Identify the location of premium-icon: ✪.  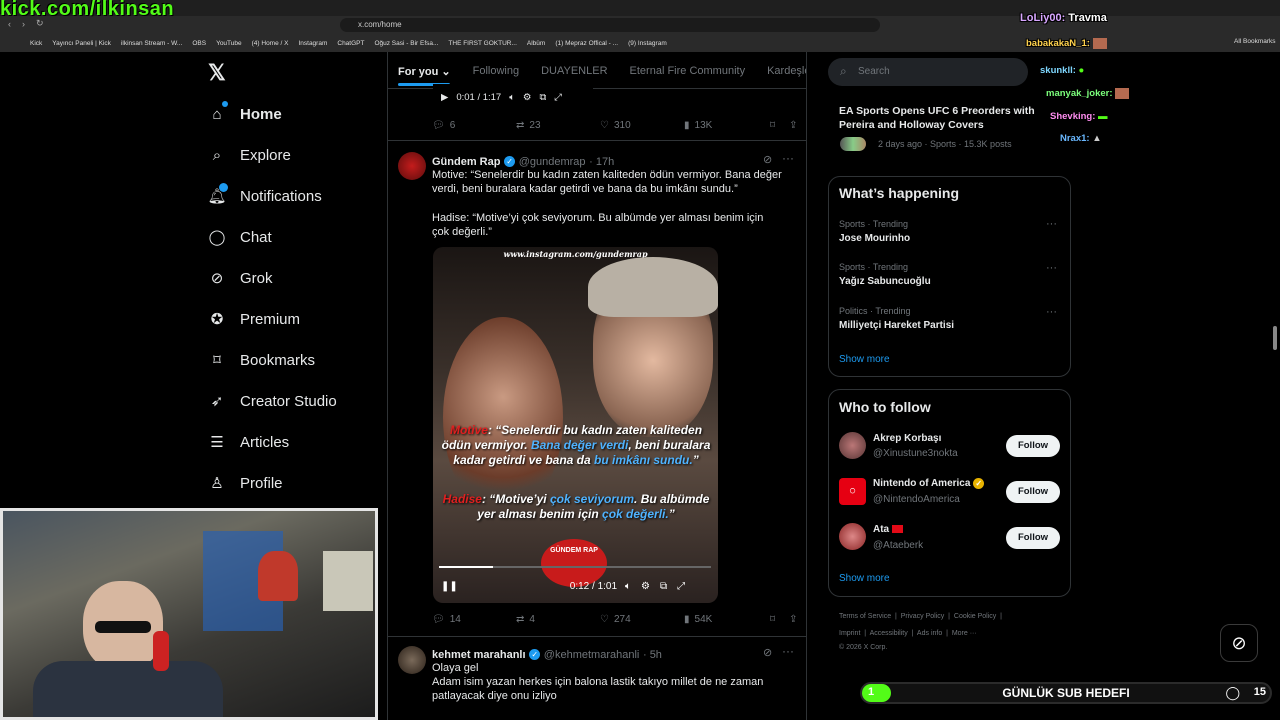
(217, 319).